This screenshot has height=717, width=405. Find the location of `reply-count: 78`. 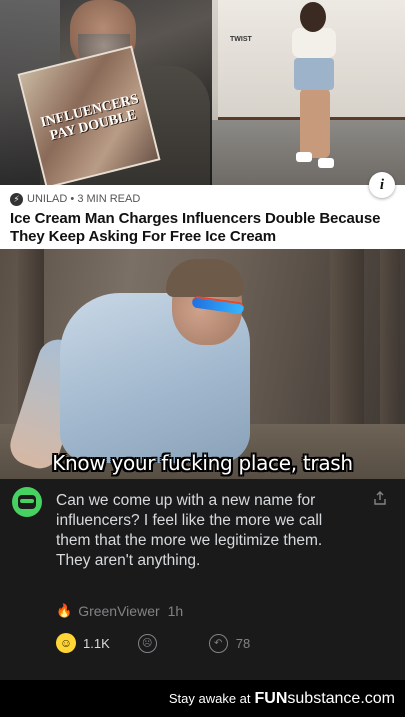

reply-count: 78 is located at coordinates (243, 643).